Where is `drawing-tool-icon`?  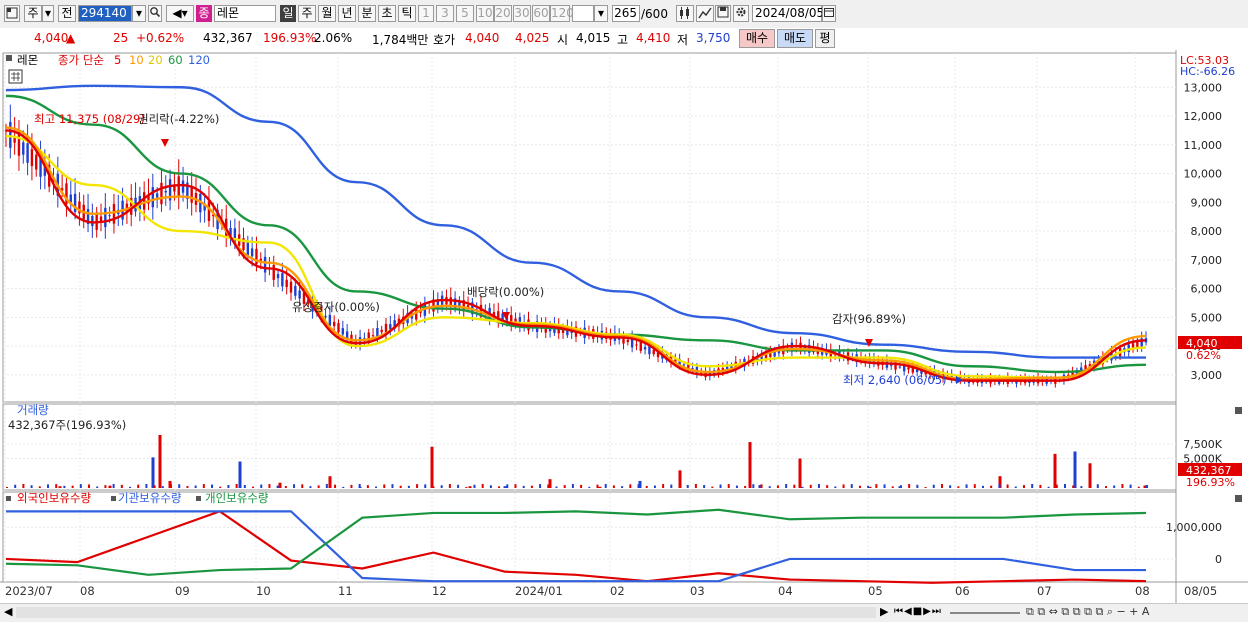 drawing-tool-icon is located at coordinates (705, 13).